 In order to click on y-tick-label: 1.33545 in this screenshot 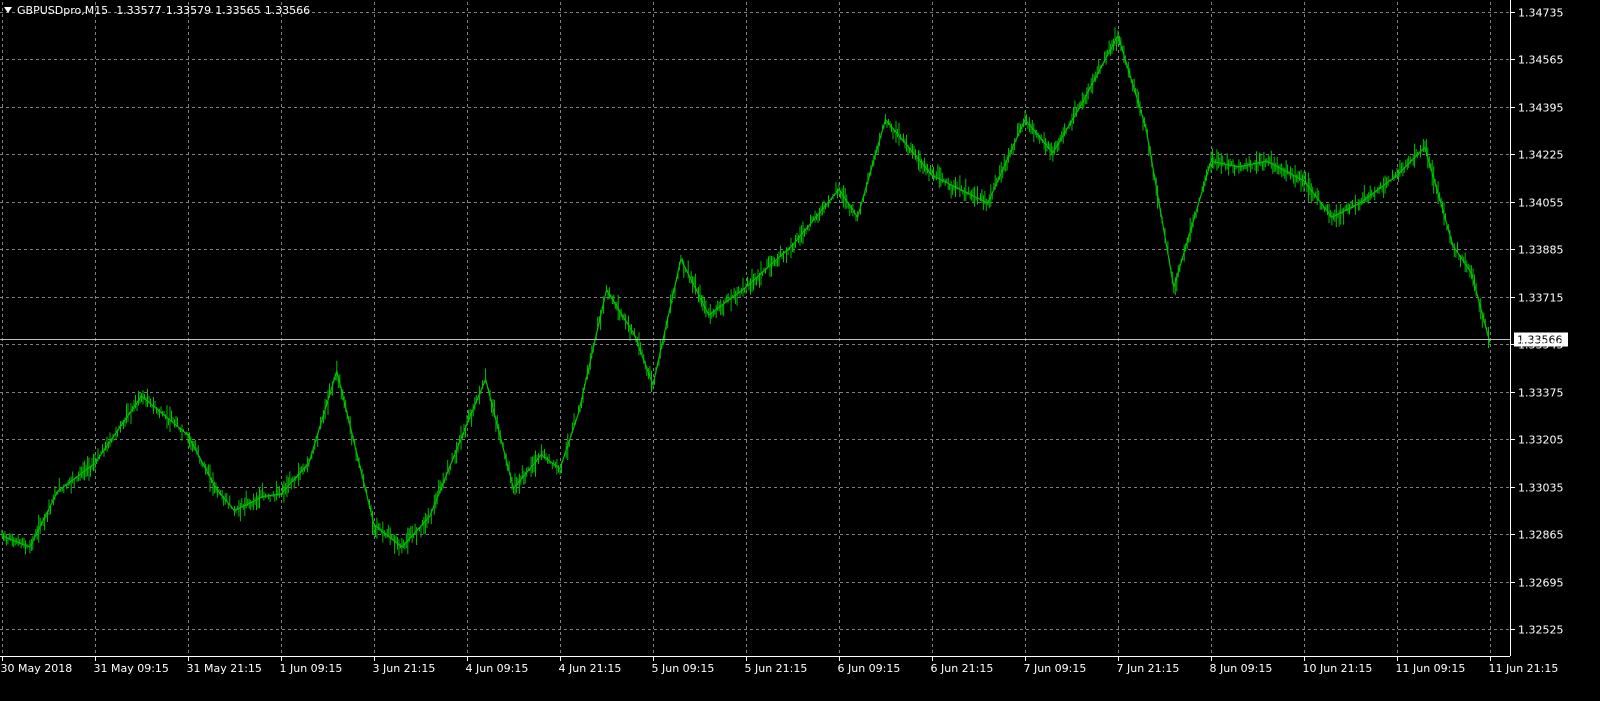, I will do `click(1541, 345)`.